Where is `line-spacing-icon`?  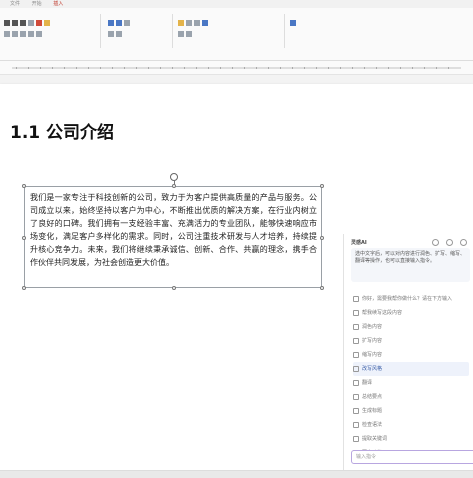 line-spacing-icon is located at coordinates (127, 22).